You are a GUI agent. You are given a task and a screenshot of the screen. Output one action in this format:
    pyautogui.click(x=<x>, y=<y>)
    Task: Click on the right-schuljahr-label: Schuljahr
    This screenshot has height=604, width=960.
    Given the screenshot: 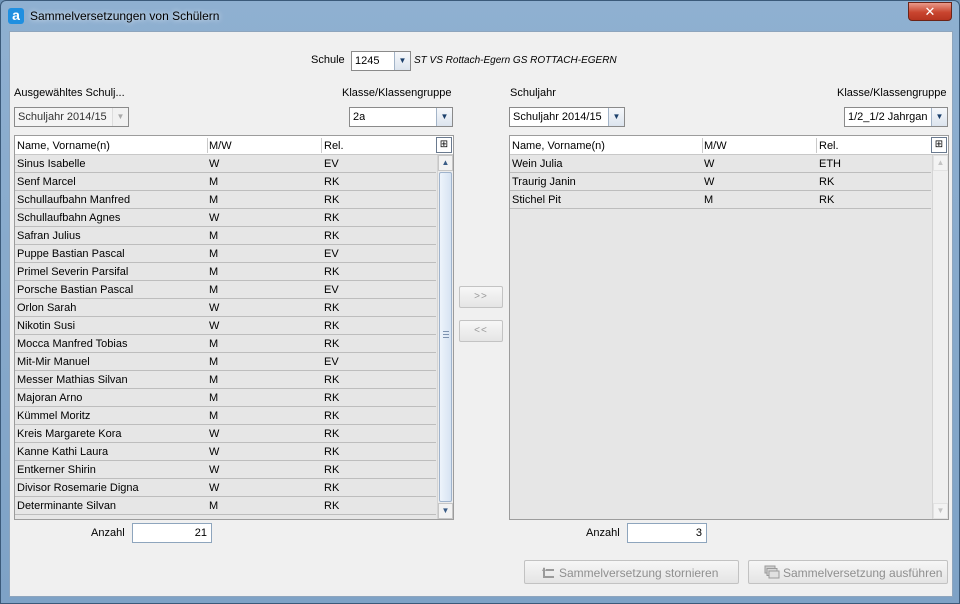 What is the action you would take?
    pyautogui.click(x=533, y=93)
    